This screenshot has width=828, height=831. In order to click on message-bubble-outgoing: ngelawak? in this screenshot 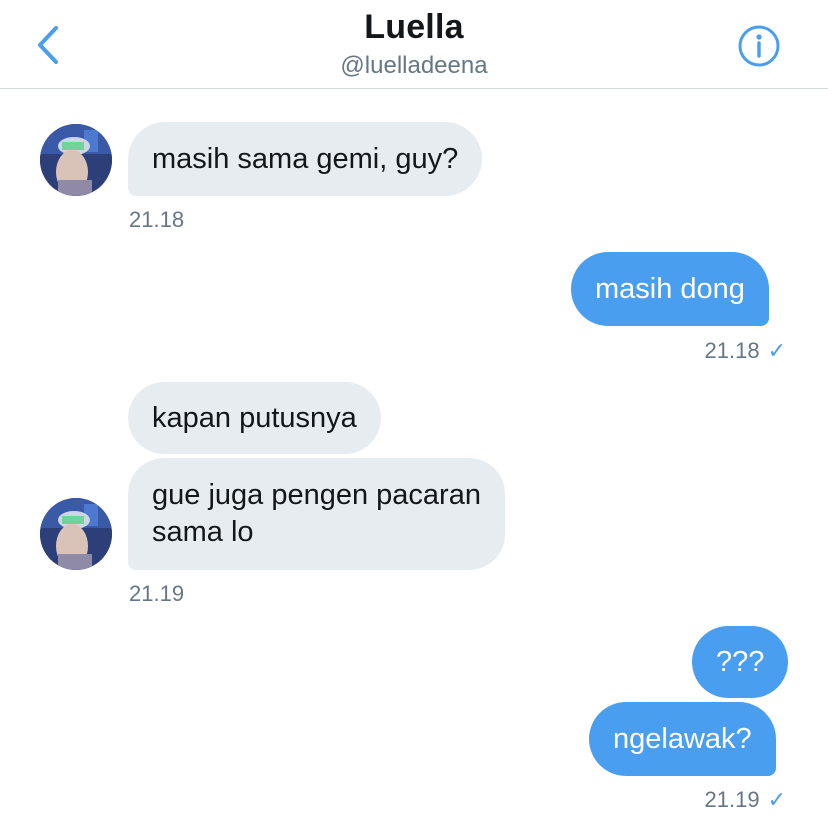, I will do `click(682, 739)`.